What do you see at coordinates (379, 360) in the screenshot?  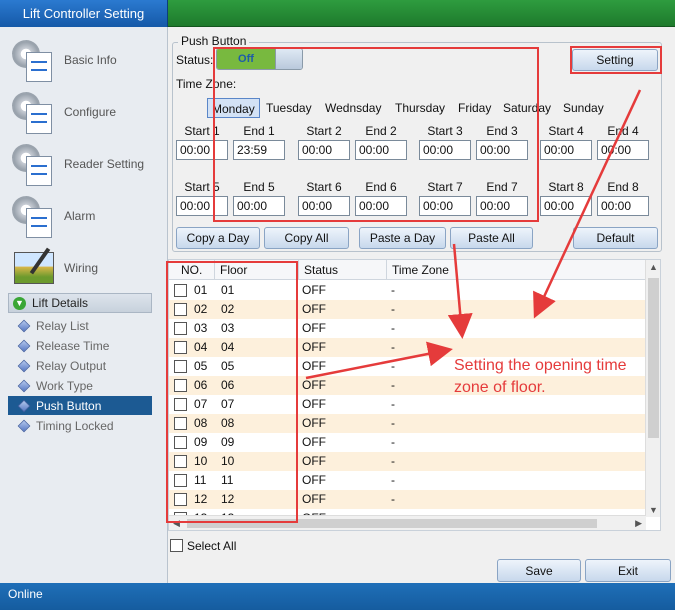 I see `arrow-to-text` at bounding box center [379, 360].